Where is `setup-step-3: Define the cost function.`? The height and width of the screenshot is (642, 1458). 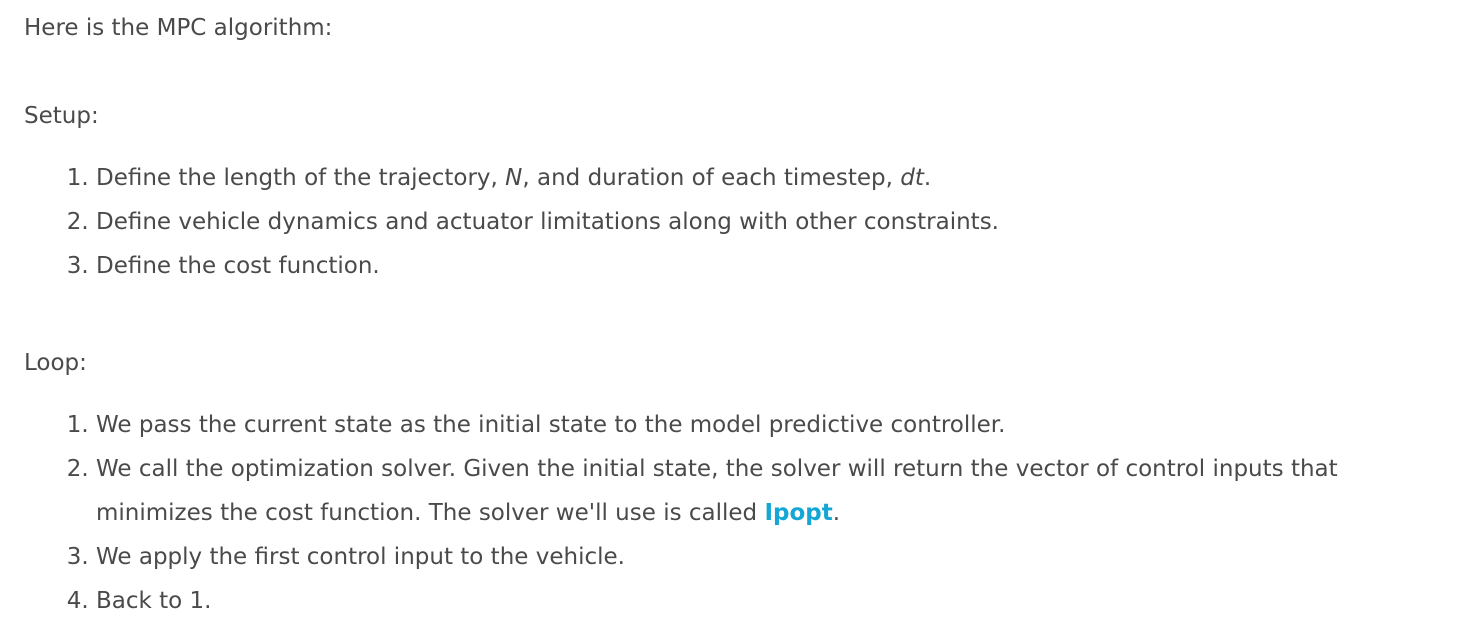 setup-step-3: Define the cost function. is located at coordinates (770, 266).